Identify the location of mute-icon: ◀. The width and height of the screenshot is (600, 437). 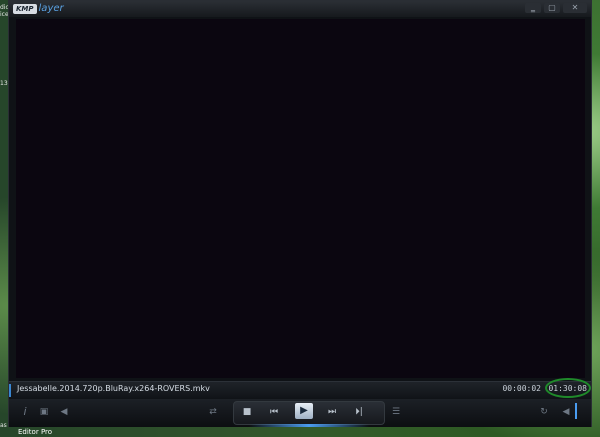
(566, 412).